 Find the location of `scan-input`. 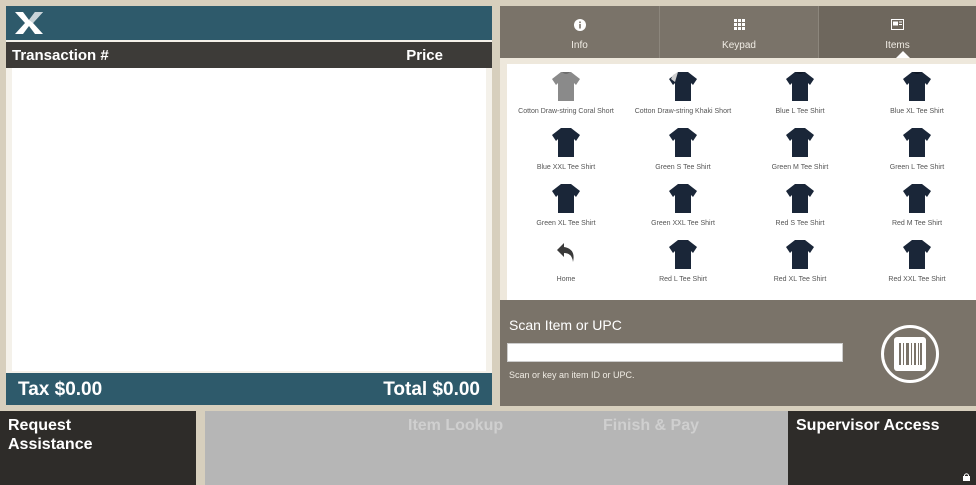

scan-input is located at coordinates (675, 352).